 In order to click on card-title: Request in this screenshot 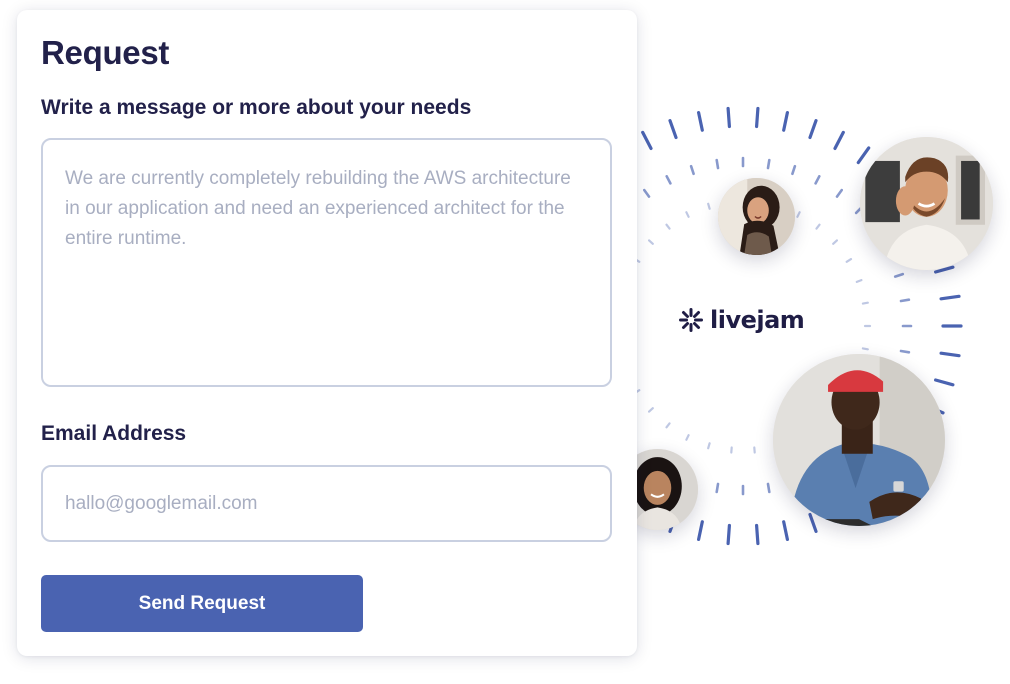, I will do `click(105, 52)`.